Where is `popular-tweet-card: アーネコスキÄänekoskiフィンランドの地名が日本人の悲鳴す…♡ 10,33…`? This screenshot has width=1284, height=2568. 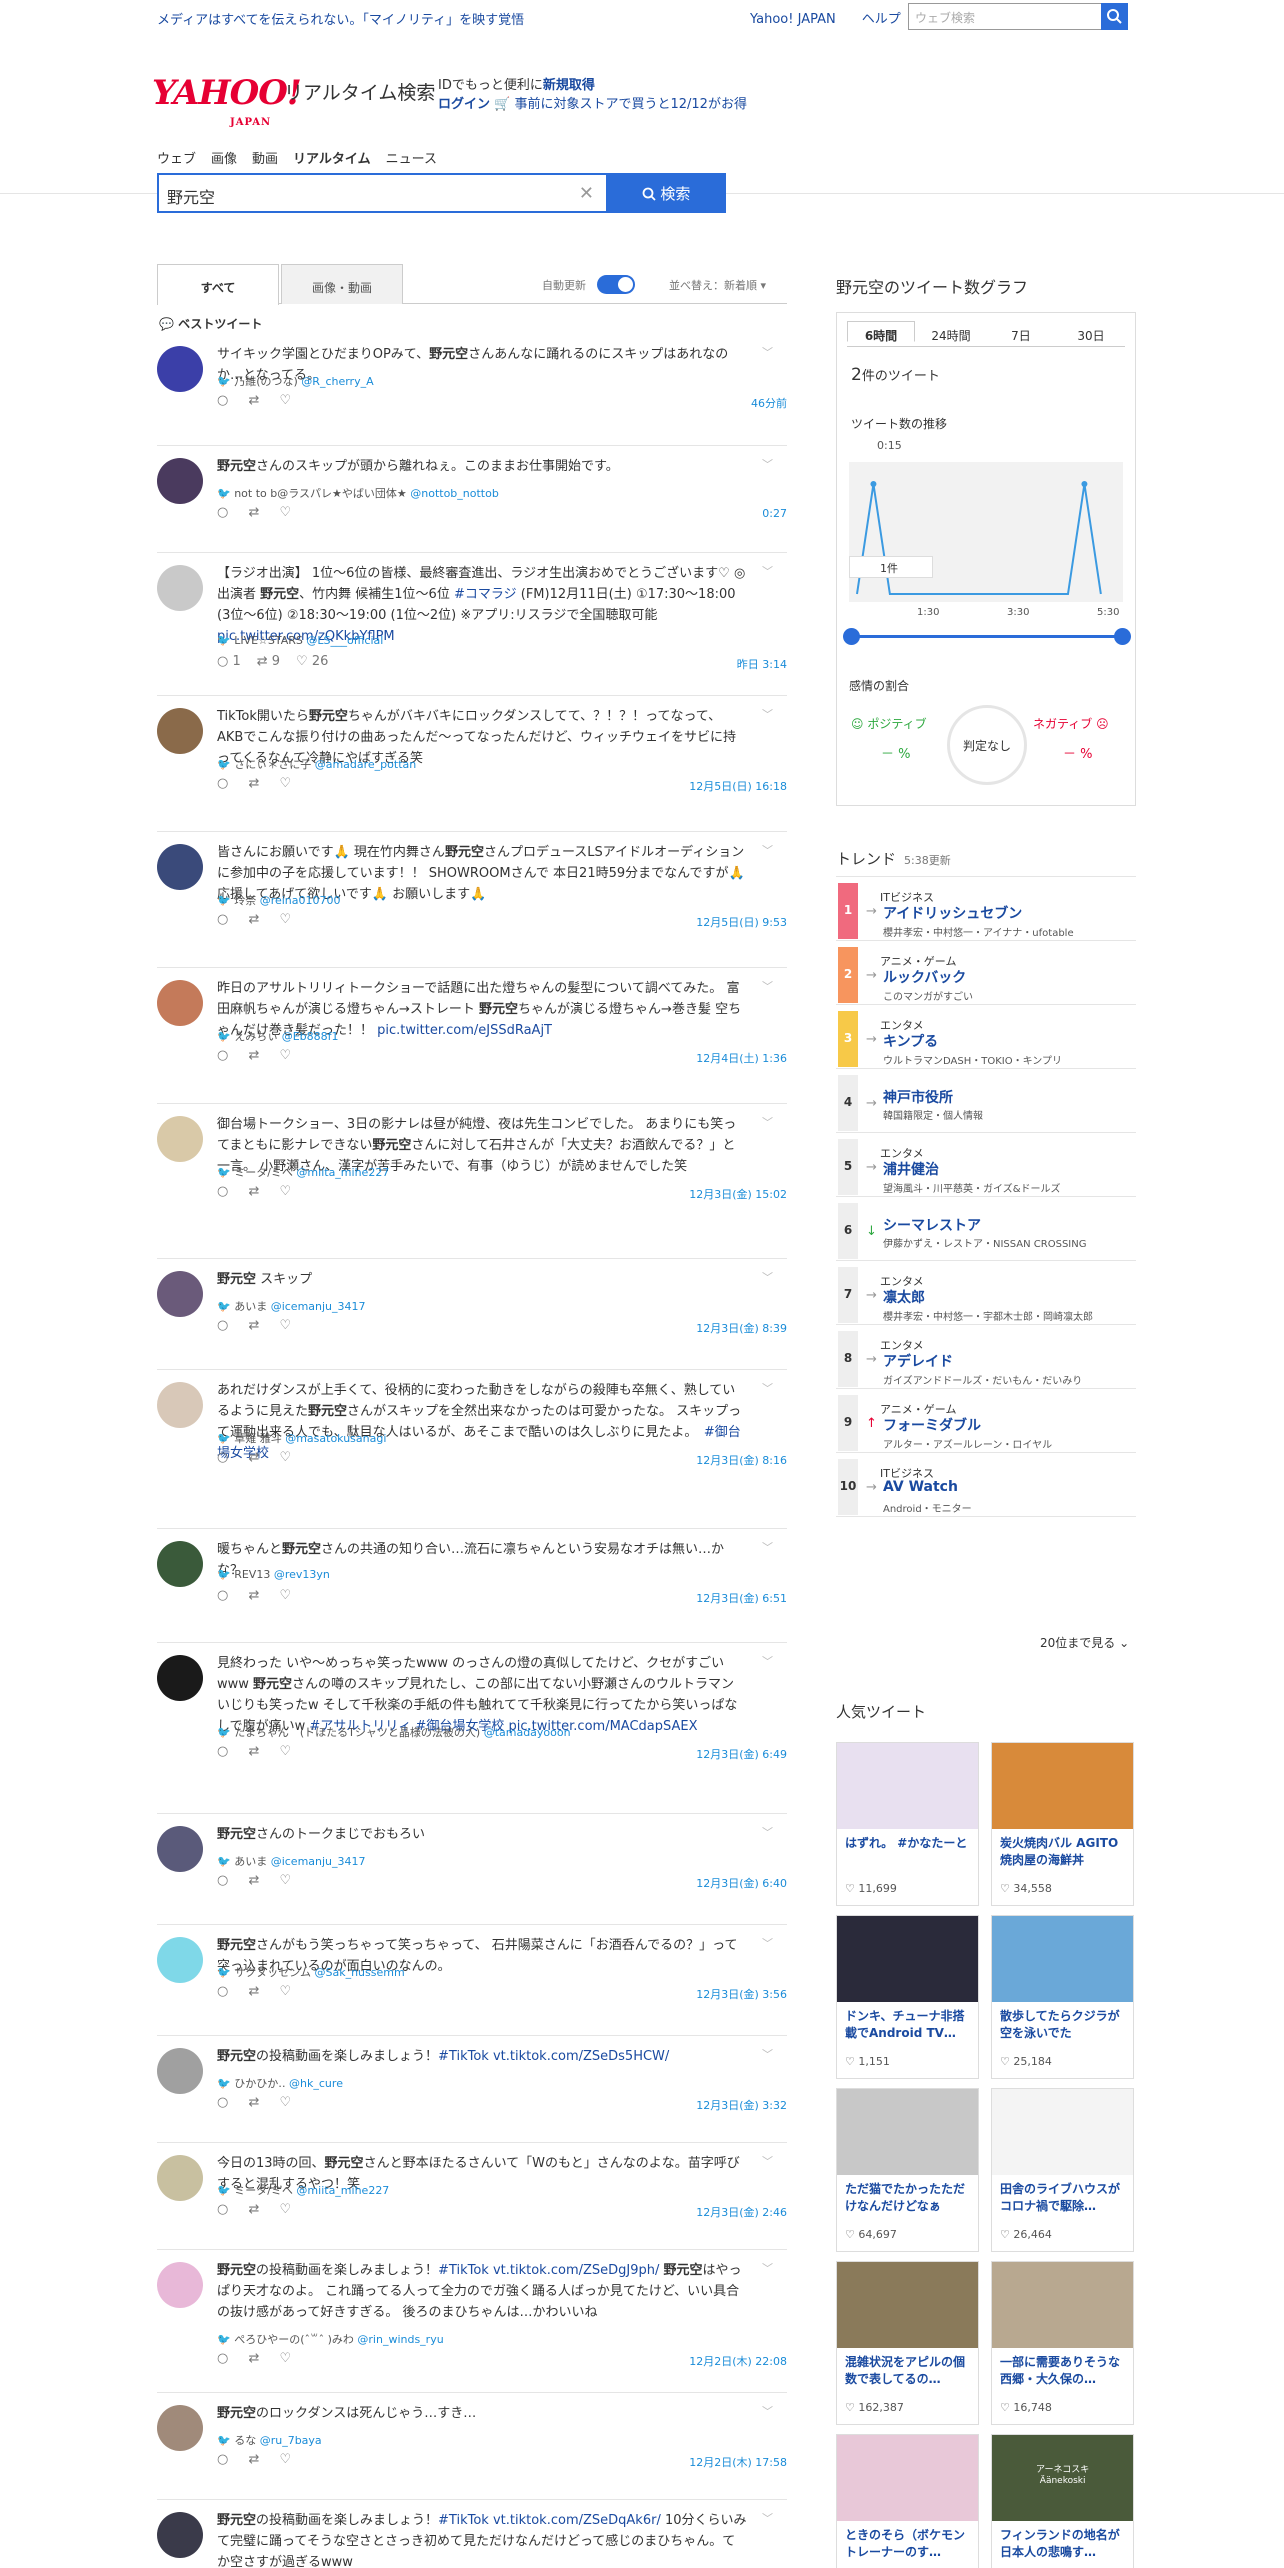
popular-tweet-card: アーネコスキÄänekoskiフィンランドの地名が日本人の悲鳴す…♡ 10,33… is located at coordinates (1062, 2501).